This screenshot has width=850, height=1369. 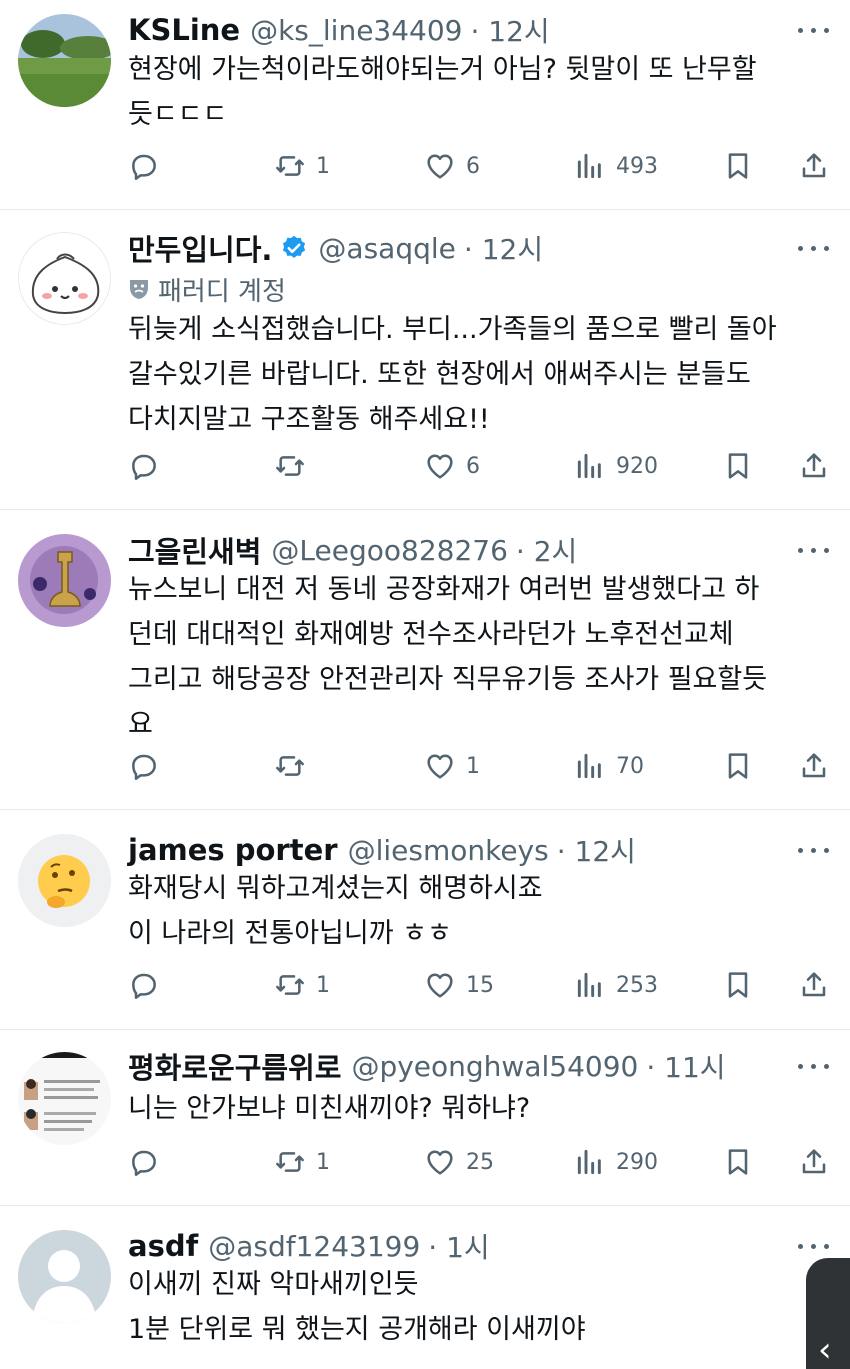 What do you see at coordinates (609, 766) in the screenshot?
I see `views-button: 70` at bounding box center [609, 766].